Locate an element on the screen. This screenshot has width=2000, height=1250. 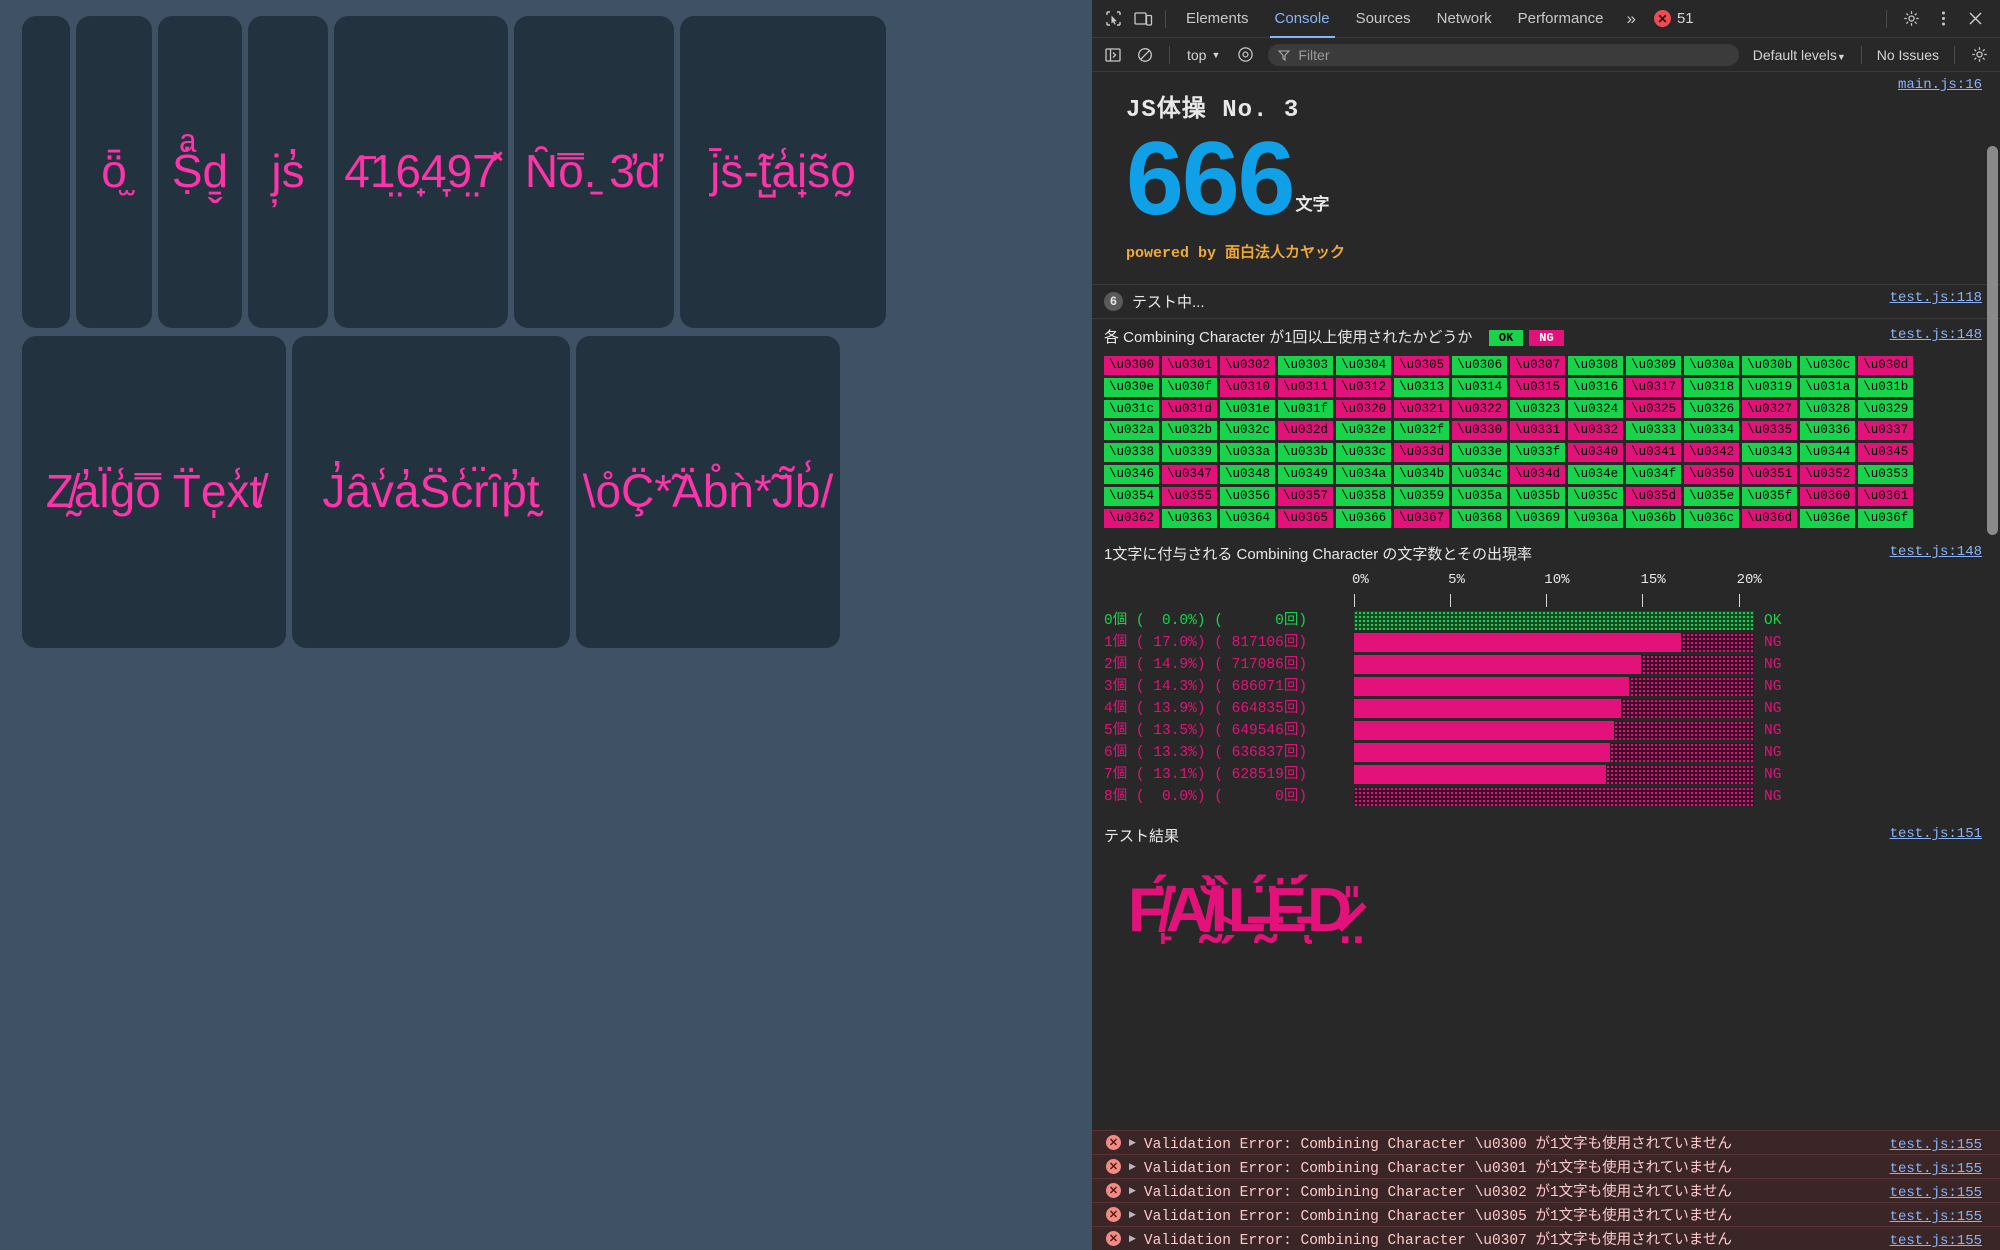
cc-cell: \u0332 is located at coordinates (1596, 431).